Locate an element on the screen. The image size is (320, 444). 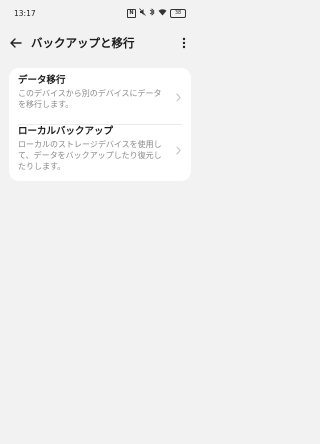
more-options-button is located at coordinates (184, 43).